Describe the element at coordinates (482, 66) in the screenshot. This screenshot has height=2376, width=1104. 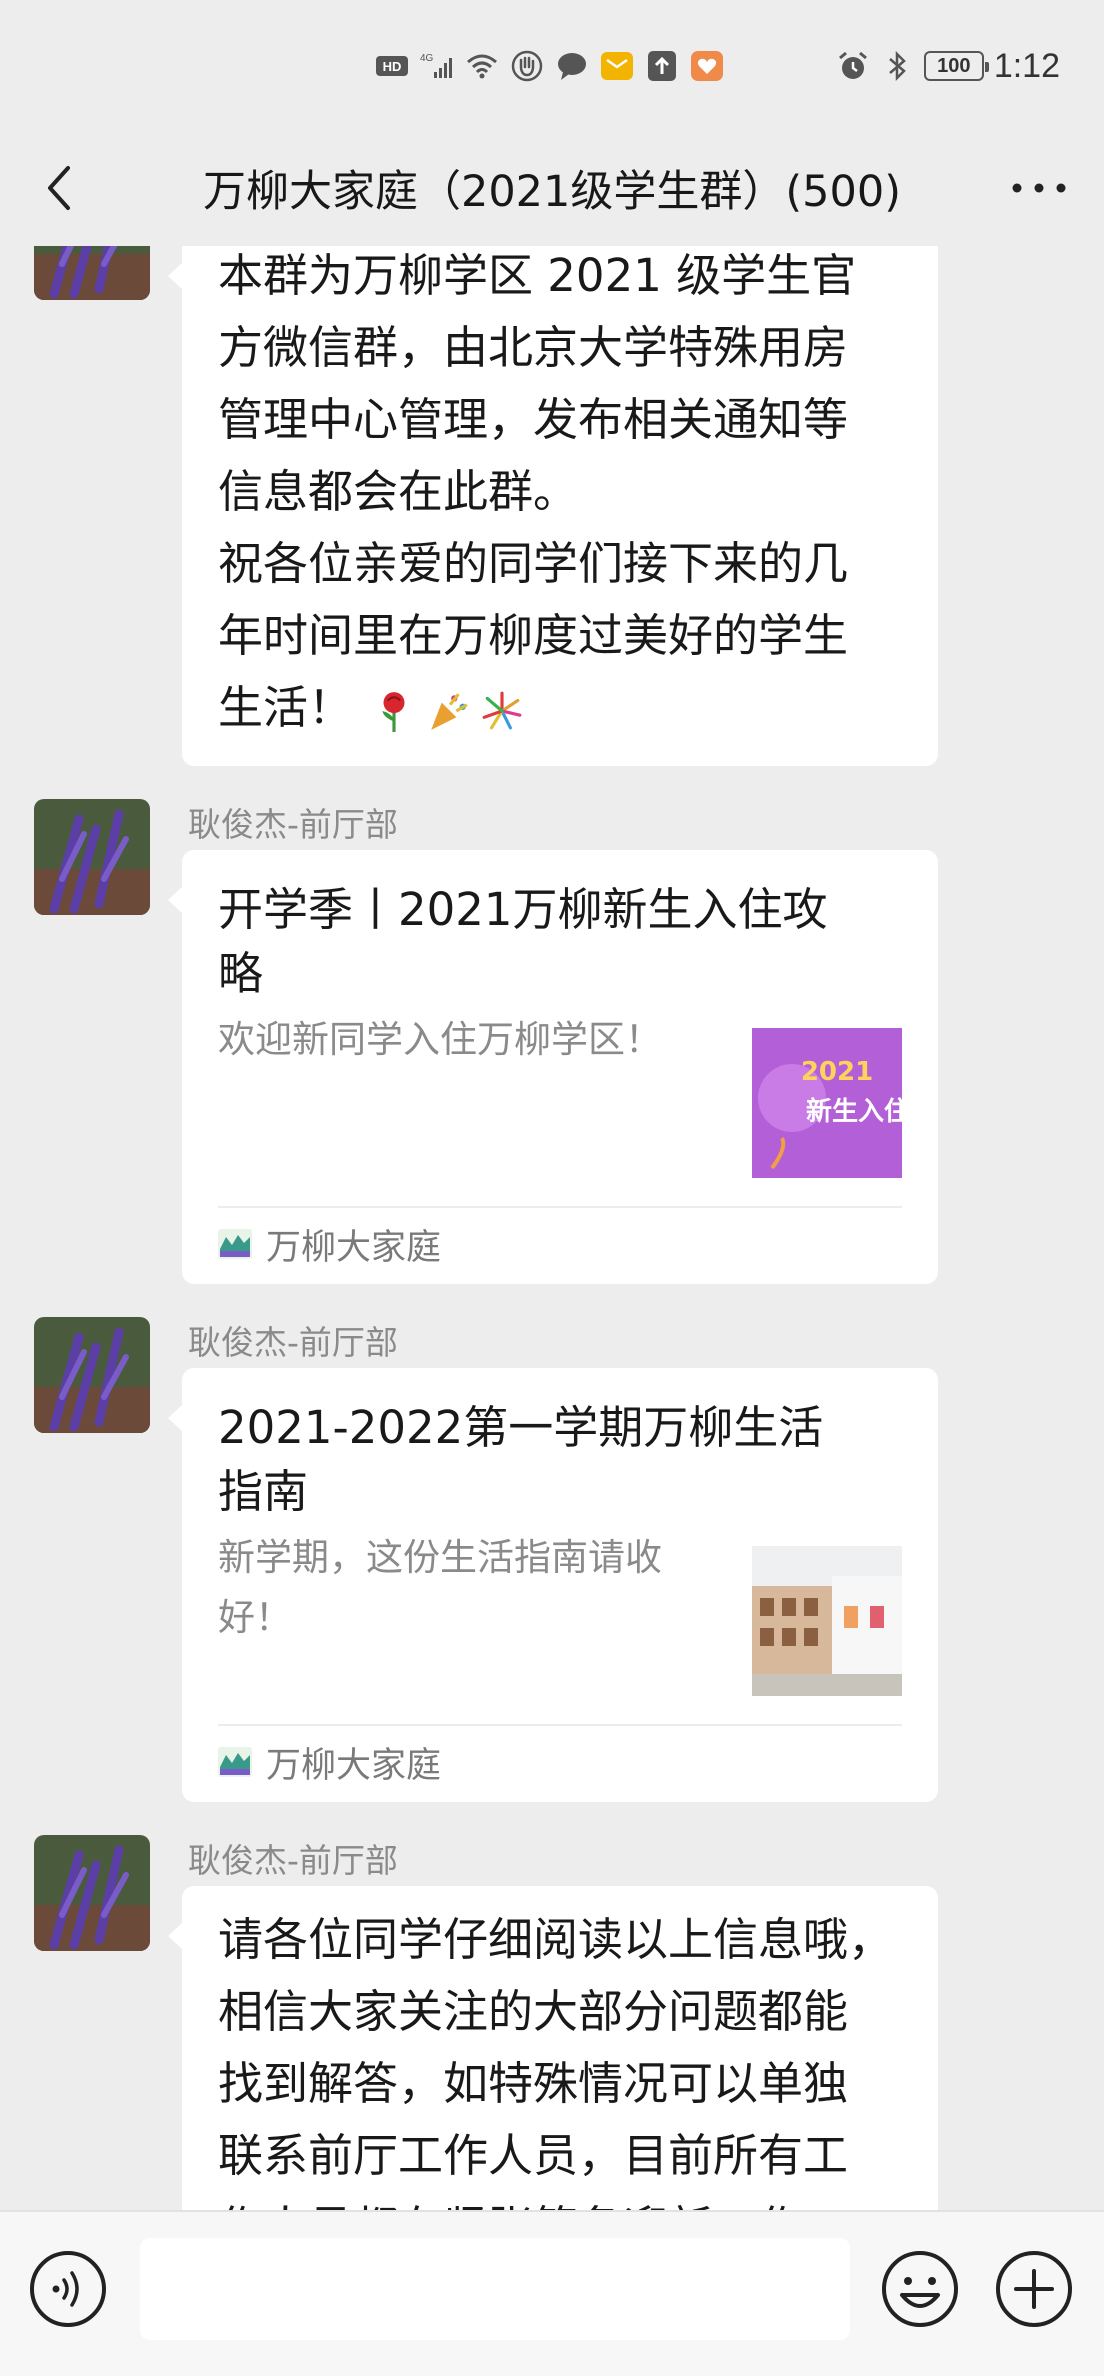
I see `wifi-icon` at that location.